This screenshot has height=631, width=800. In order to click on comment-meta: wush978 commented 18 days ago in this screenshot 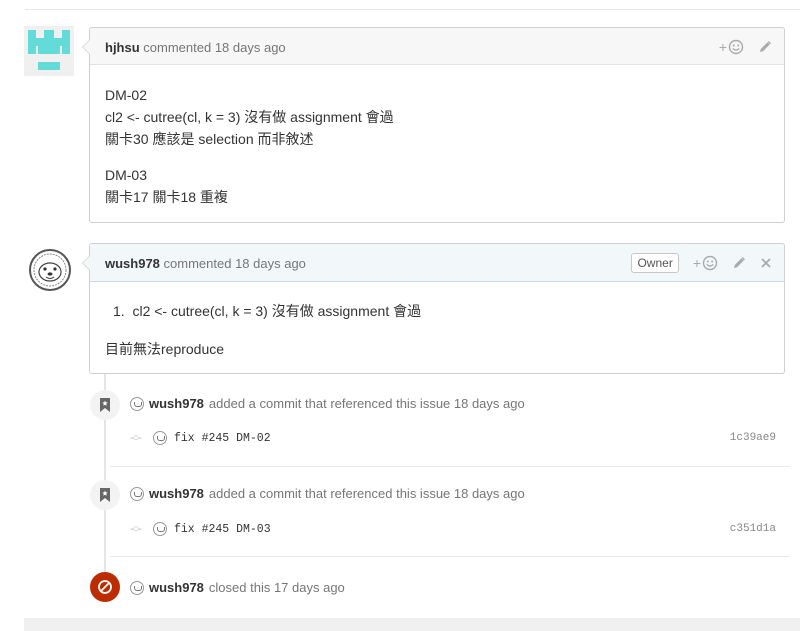, I will do `click(205, 263)`.